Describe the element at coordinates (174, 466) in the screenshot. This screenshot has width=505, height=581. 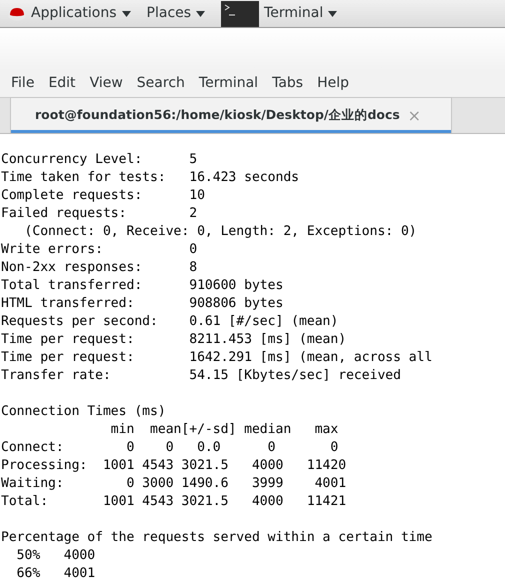
I see `terminal-line: Processing: 1001 4543 3021.5 4000 11420` at that location.